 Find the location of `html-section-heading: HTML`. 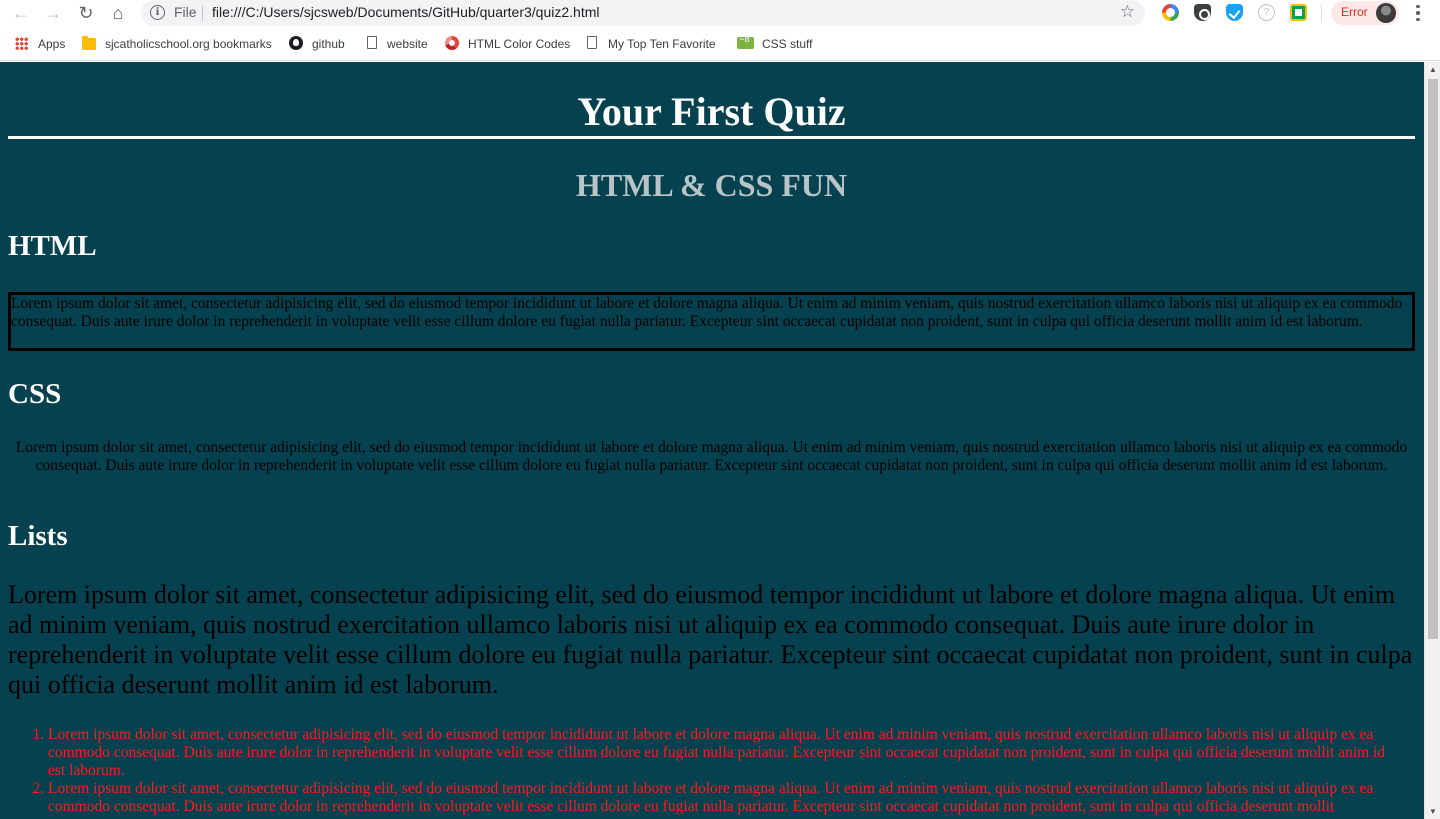

html-section-heading: HTML is located at coordinates (52, 246).